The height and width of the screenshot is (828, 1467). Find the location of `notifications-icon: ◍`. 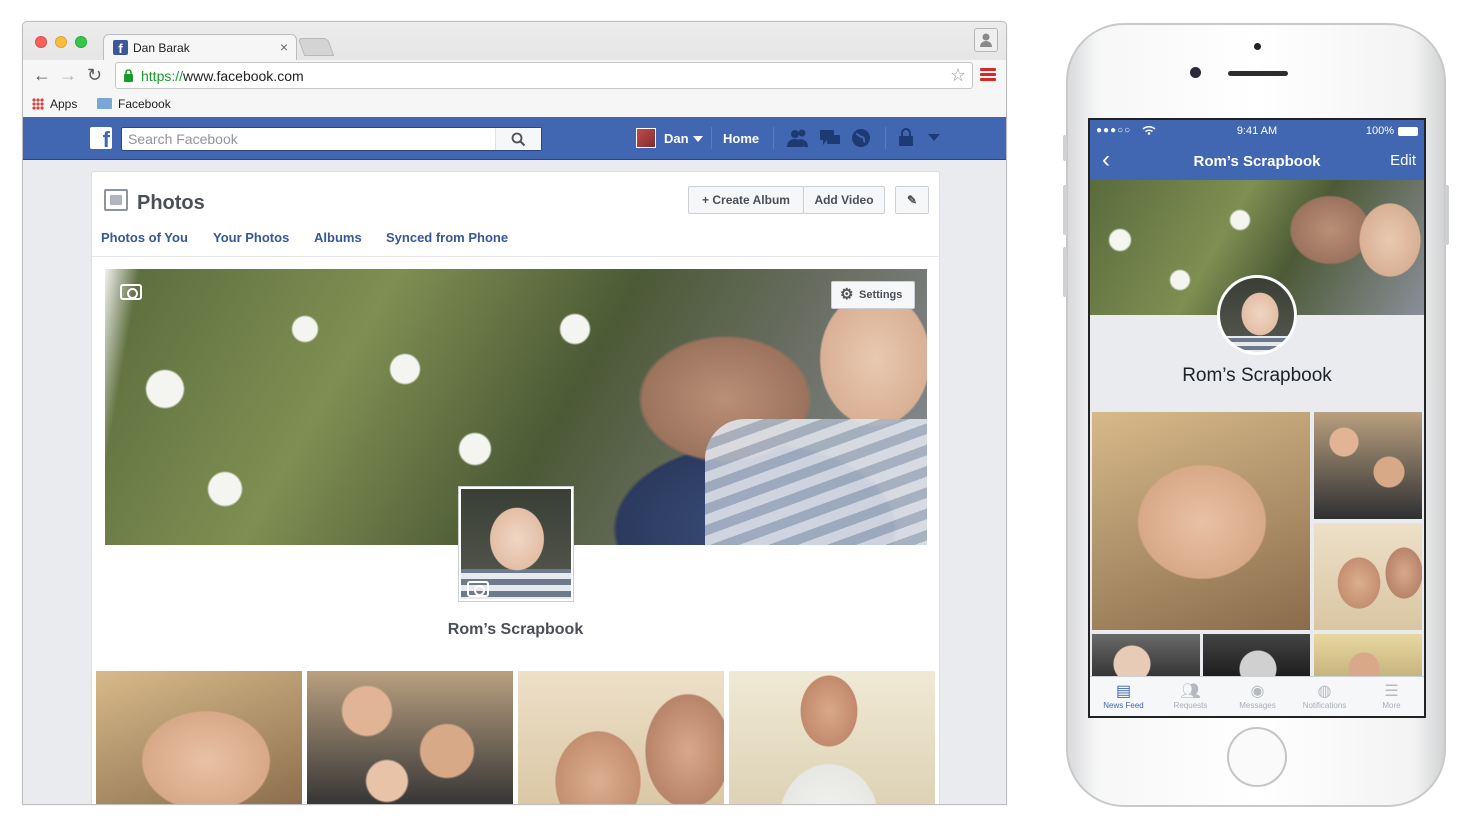

notifications-icon: ◍ is located at coordinates (1324, 691).